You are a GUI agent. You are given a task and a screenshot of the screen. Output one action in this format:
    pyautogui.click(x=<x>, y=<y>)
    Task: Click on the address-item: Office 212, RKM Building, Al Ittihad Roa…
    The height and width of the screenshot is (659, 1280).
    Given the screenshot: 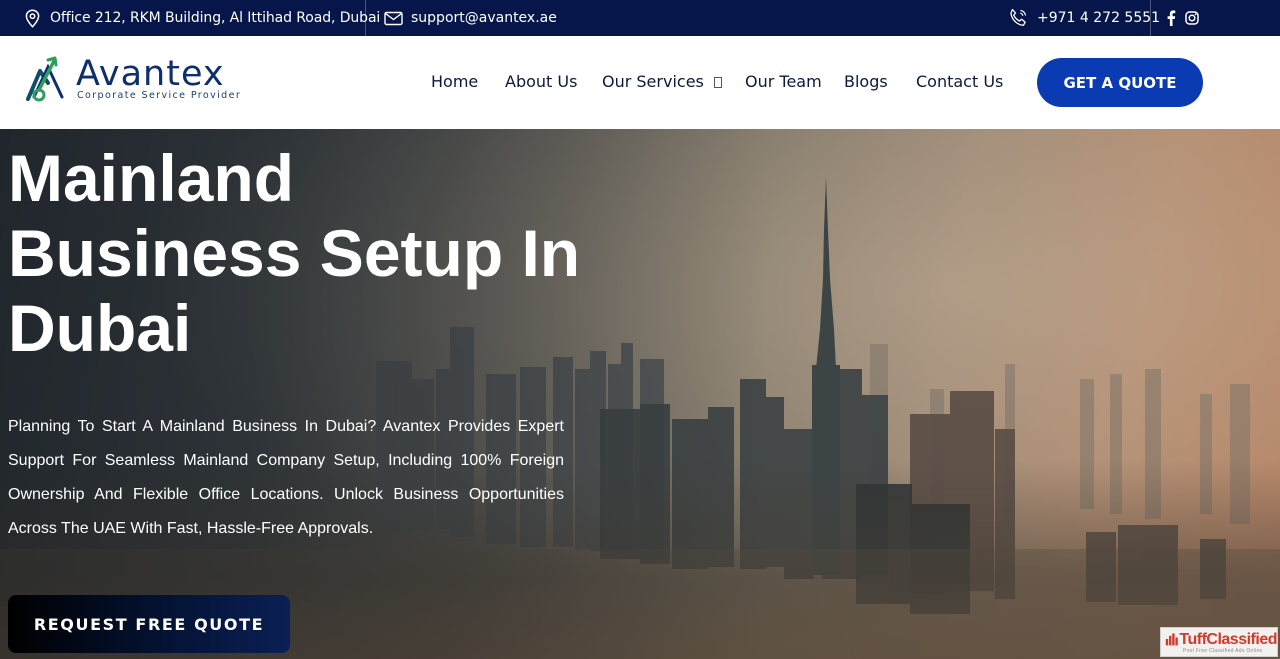 What is the action you would take?
    pyautogui.click(x=202, y=18)
    